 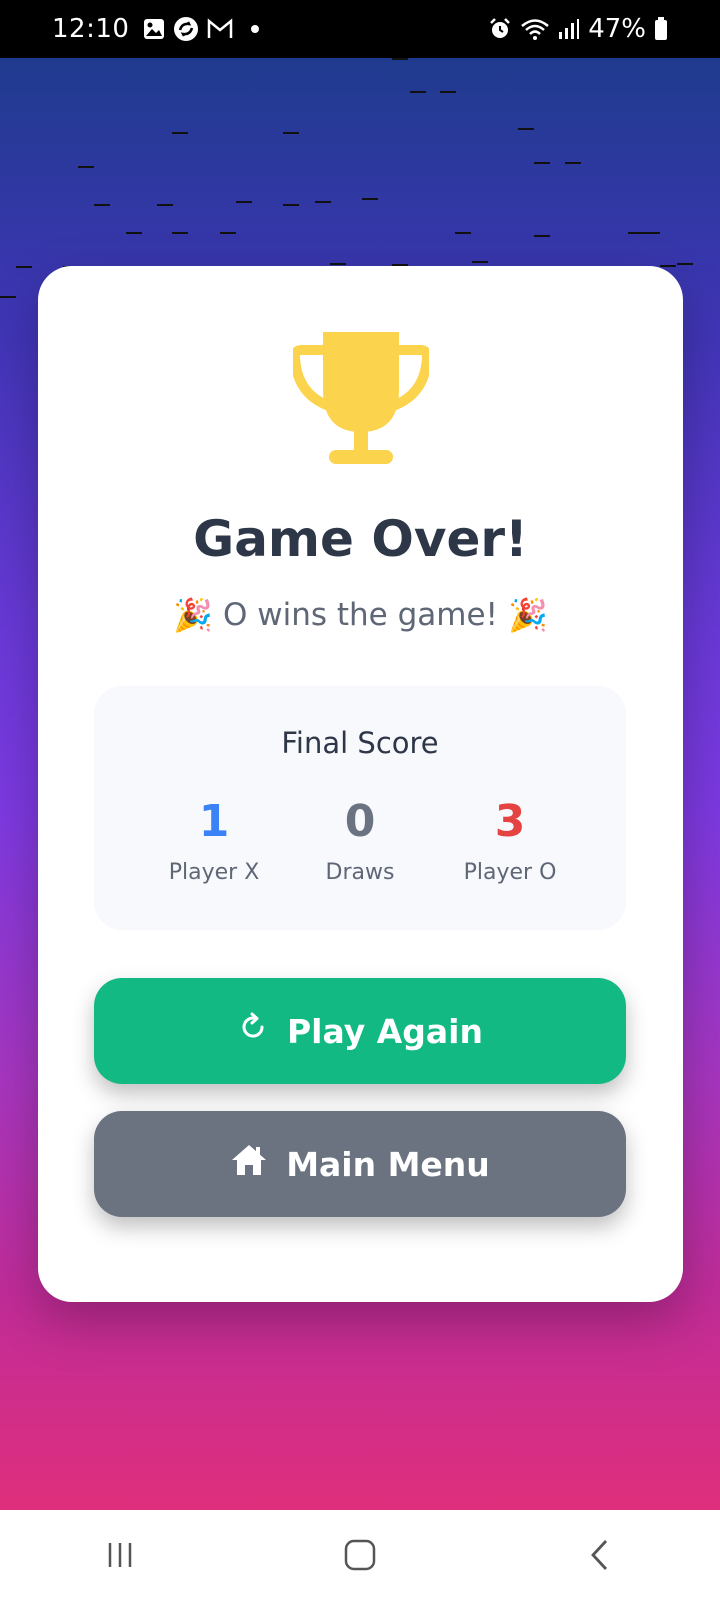 I want to click on system-nav-bar, so click(x=360, y=1555).